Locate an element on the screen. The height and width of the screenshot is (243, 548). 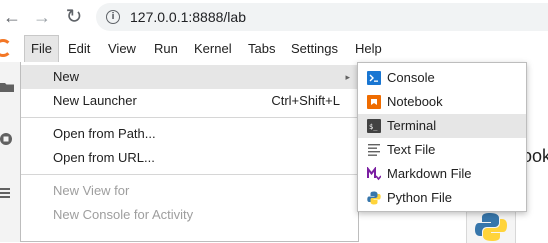
menu-run: Run is located at coordinates (166, 48).